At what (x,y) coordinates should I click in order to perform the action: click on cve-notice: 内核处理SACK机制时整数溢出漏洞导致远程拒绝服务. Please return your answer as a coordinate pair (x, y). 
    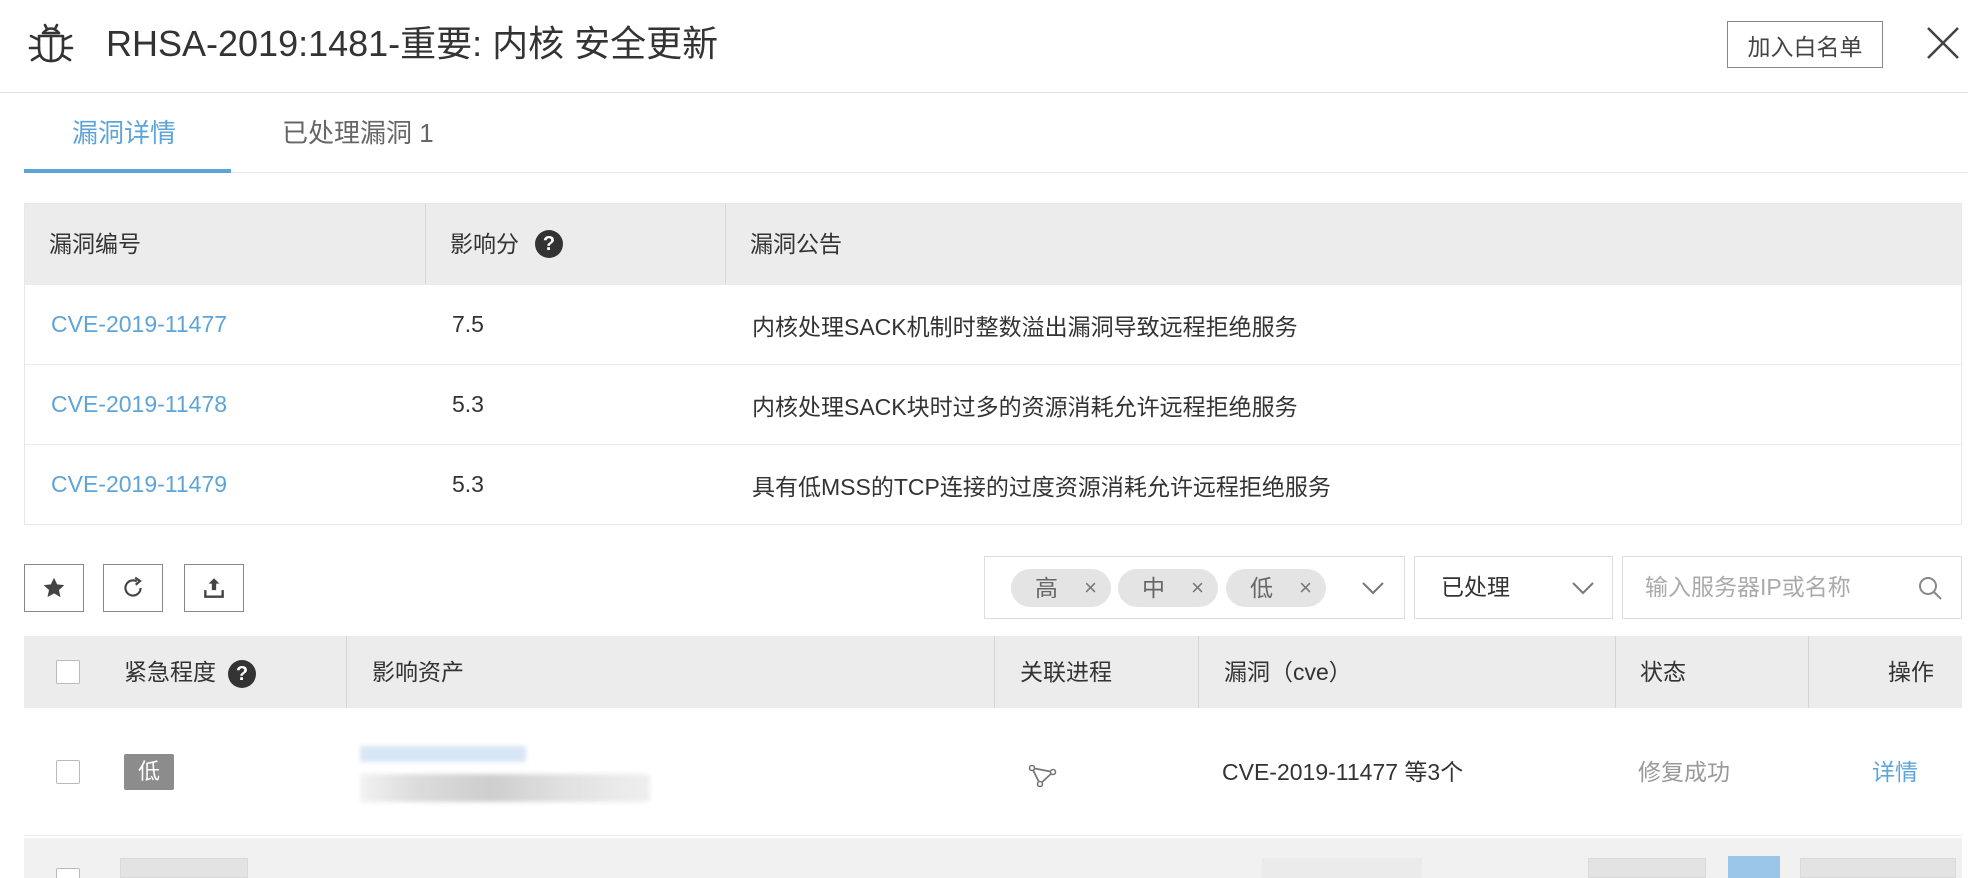
    Looking at the image, I should click on (1025, 326).